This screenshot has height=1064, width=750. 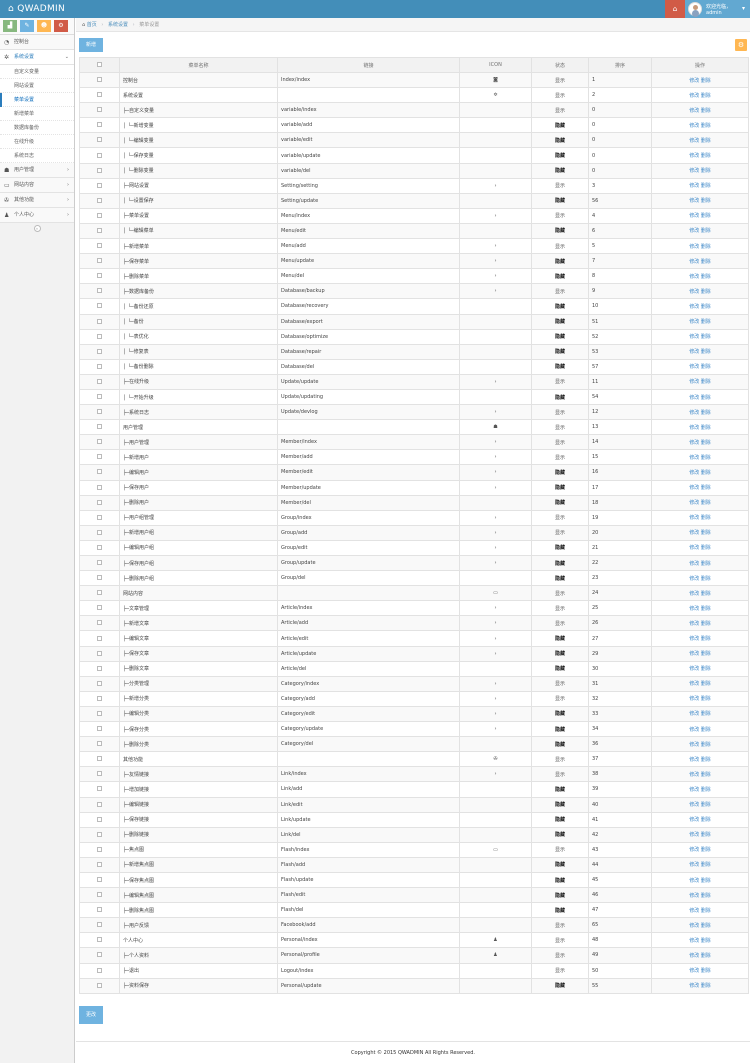 What do you see at coordinates (37, 170) in the screenshot?
I see `sidebar-item-2: ☗ 用户管理 ›` at bounding box center [37, 170].